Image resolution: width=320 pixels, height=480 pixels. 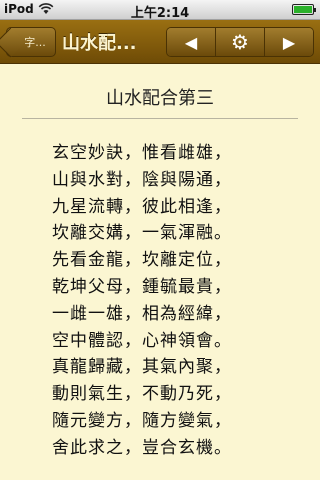 I want to click on battery-fill, so click(x=303, y=9).